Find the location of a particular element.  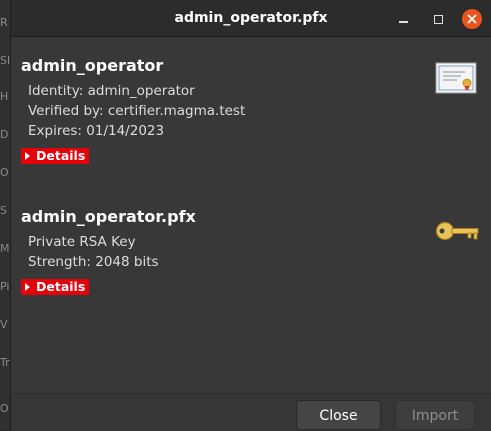

dialog-title: admin_operator.pfx is located at coordinates (251, 18).